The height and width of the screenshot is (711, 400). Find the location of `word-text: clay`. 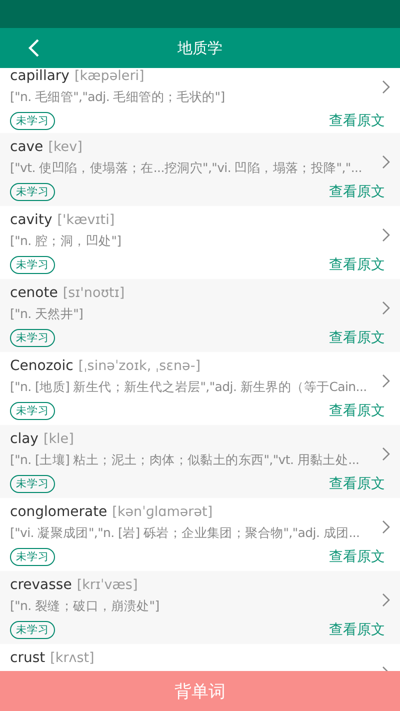

word-text: clay is located at coordinates (24, 439).